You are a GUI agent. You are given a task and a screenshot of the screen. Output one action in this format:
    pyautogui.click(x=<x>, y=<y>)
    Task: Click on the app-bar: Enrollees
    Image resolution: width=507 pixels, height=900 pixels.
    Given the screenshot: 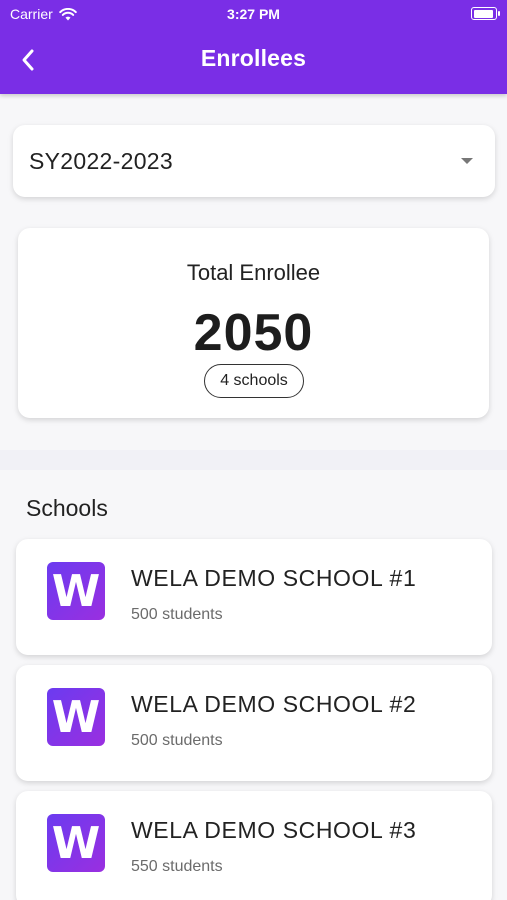 What is the action you would take?
    pyautogui.click(x=253, y=61)
    